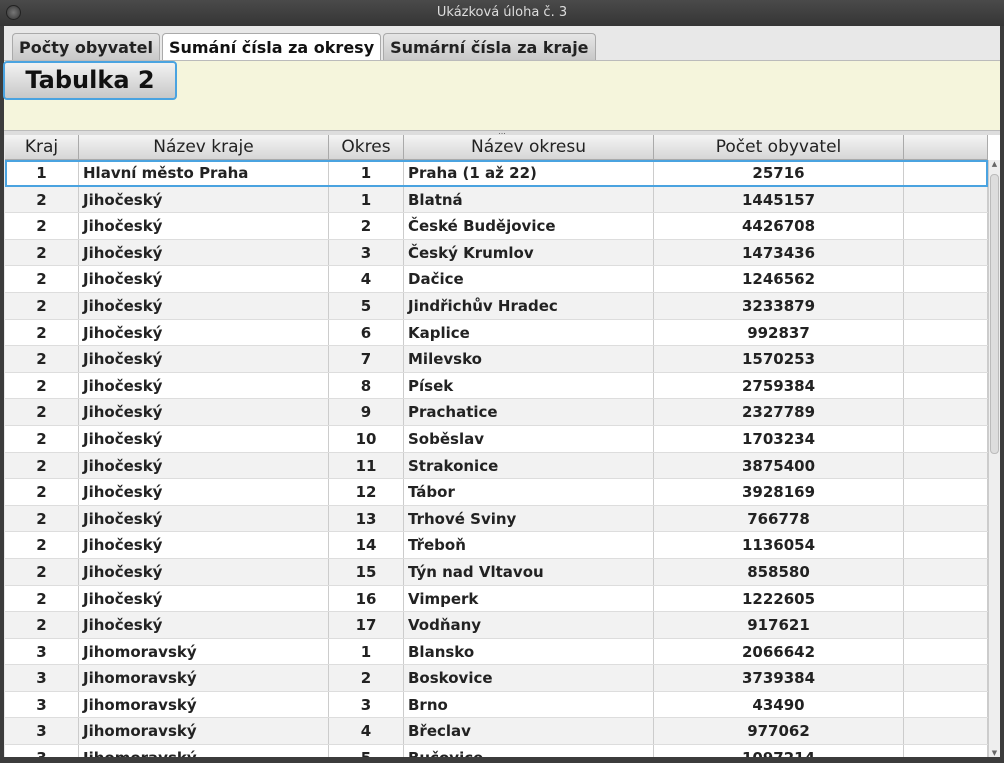  I want to click on table-cell: Milevsko, so click(529, 359).